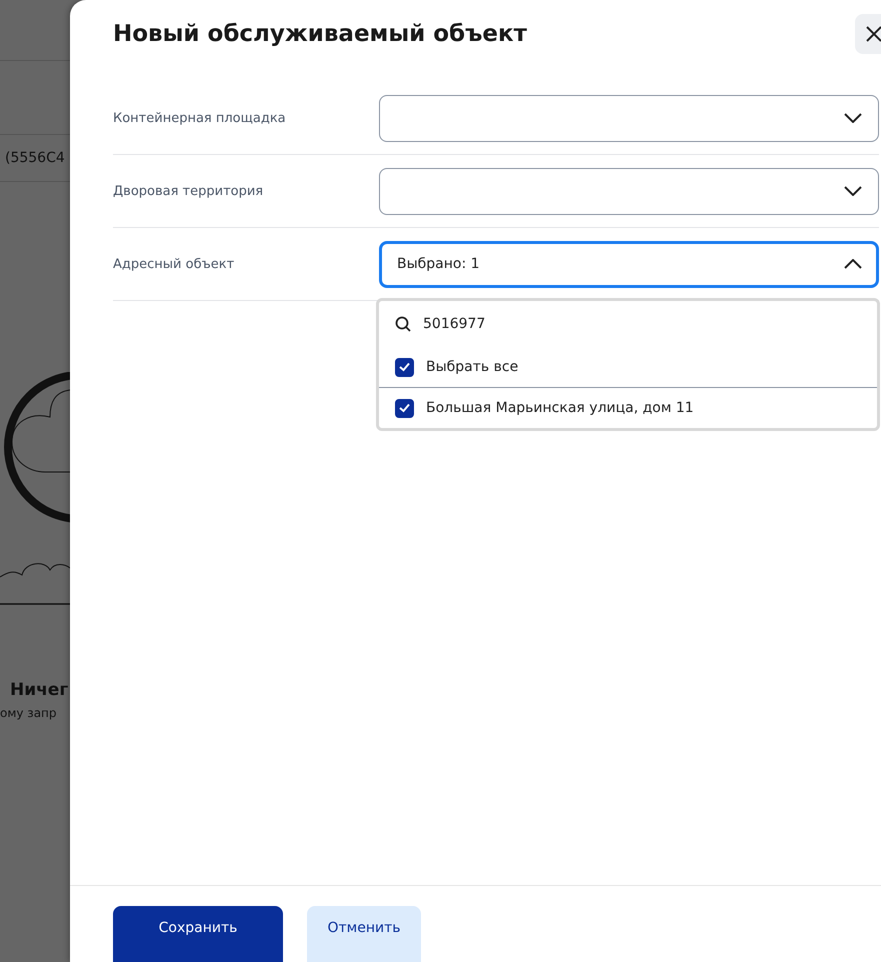 This screenshot has width=881, height=962. Describe the element at coordinates (853, 264) in the screenshot. I see `chevron-up-icon` at that location.